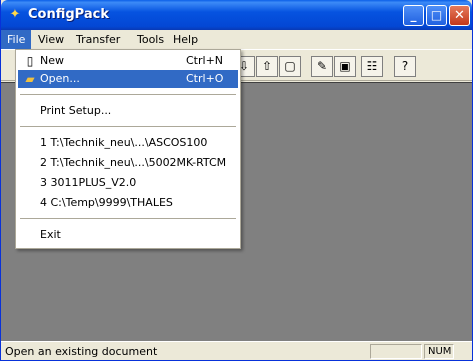 The image size is (473, 361). Describe the element at coordinates (50, 234) in the screenshot. I see `menu-item-exit-label: Exit` at that location.